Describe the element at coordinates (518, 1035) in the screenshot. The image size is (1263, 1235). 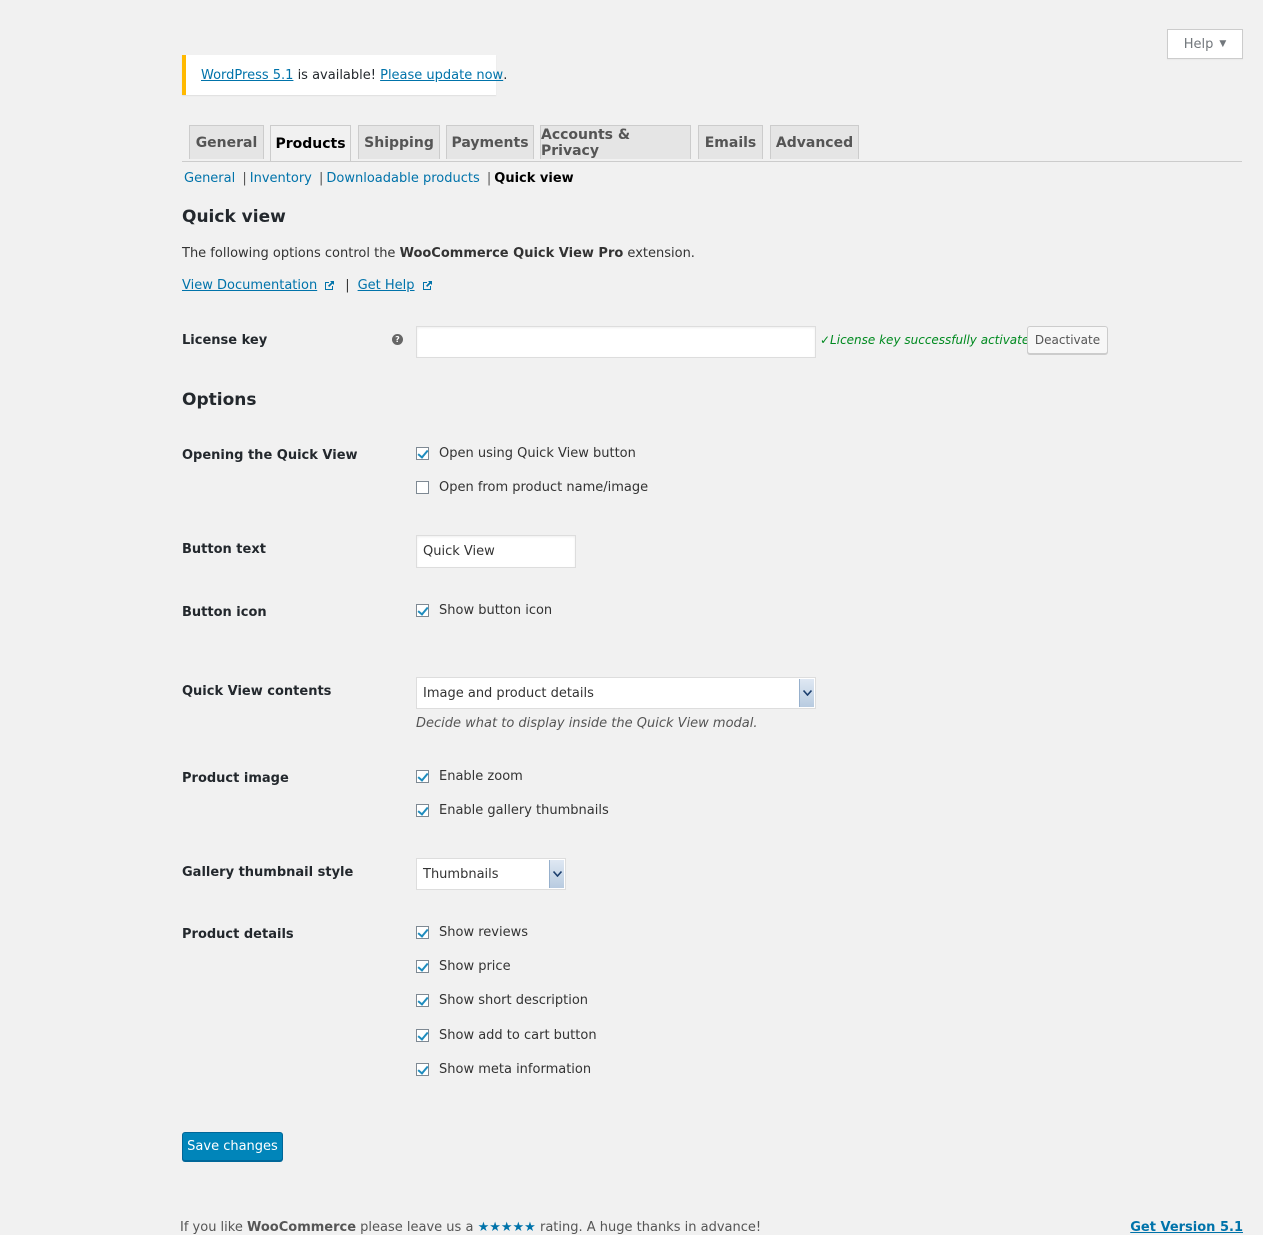
I see `show-add-to-cart-label: Show add to cart button` at that location.